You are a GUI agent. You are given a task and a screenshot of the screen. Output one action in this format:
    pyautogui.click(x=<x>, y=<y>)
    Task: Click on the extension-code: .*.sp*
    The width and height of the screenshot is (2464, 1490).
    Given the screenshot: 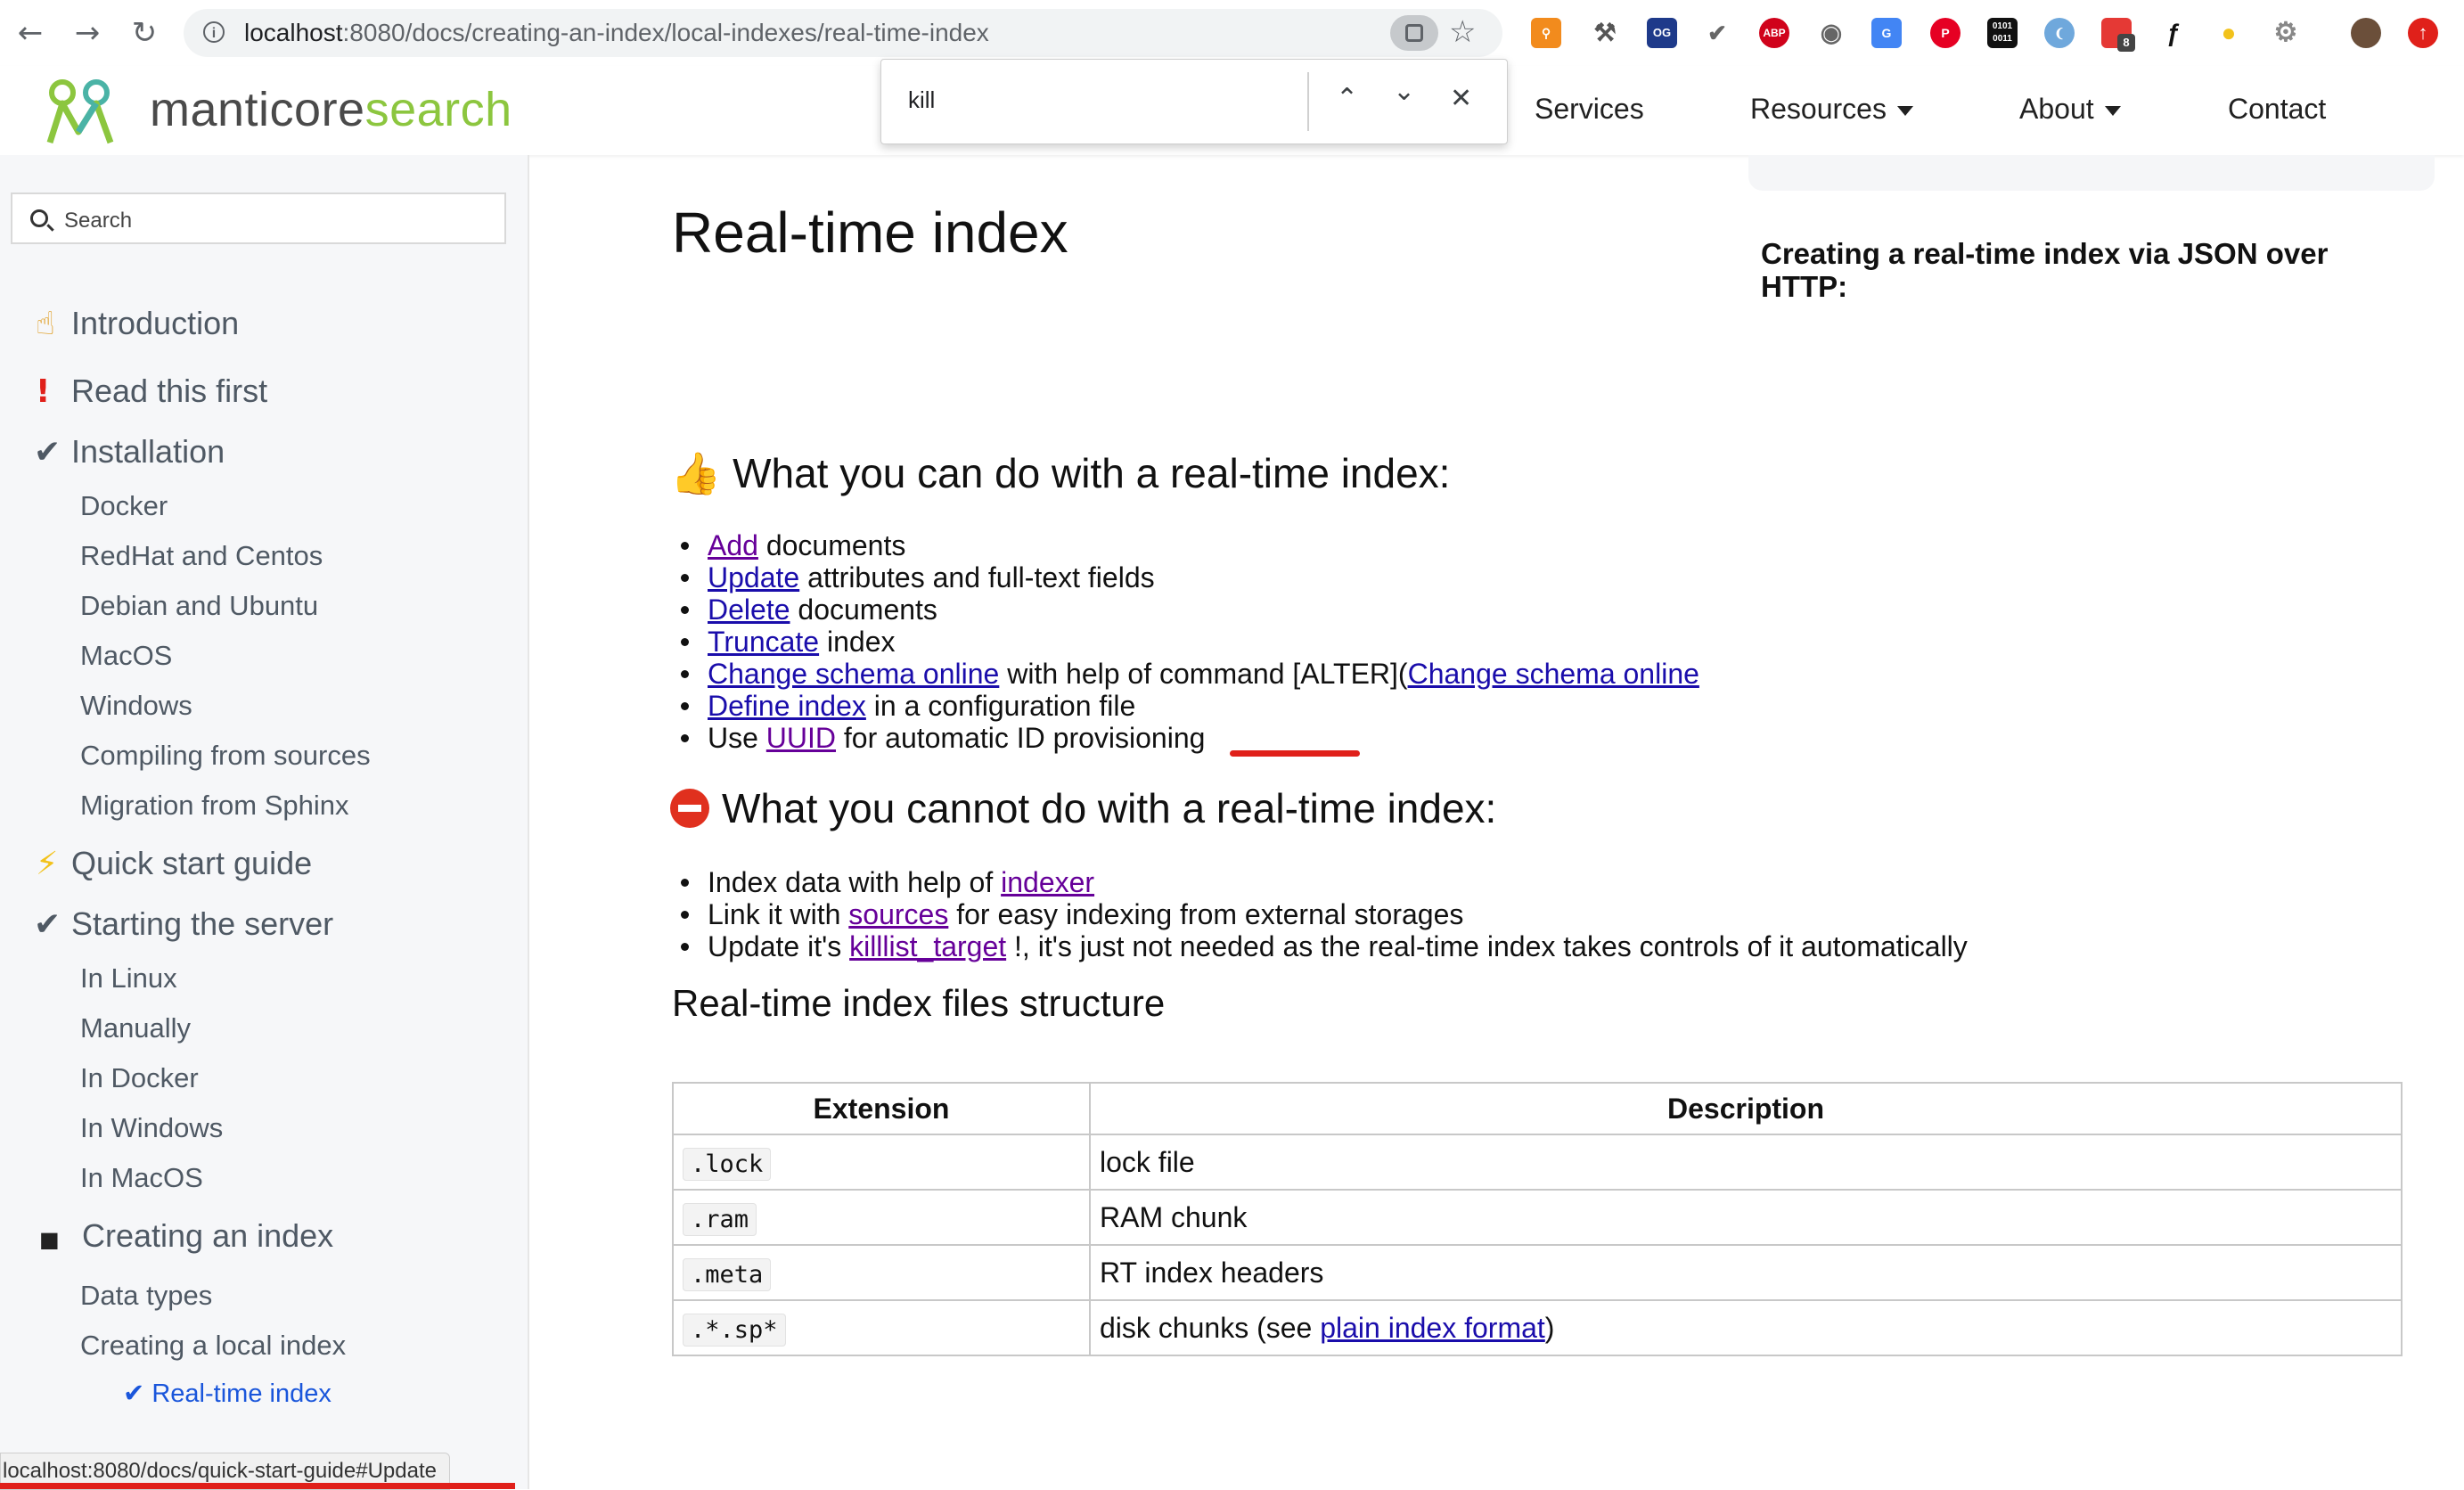 What is the action you would take?
    pyautogui.click(x=734, y=1330)
    